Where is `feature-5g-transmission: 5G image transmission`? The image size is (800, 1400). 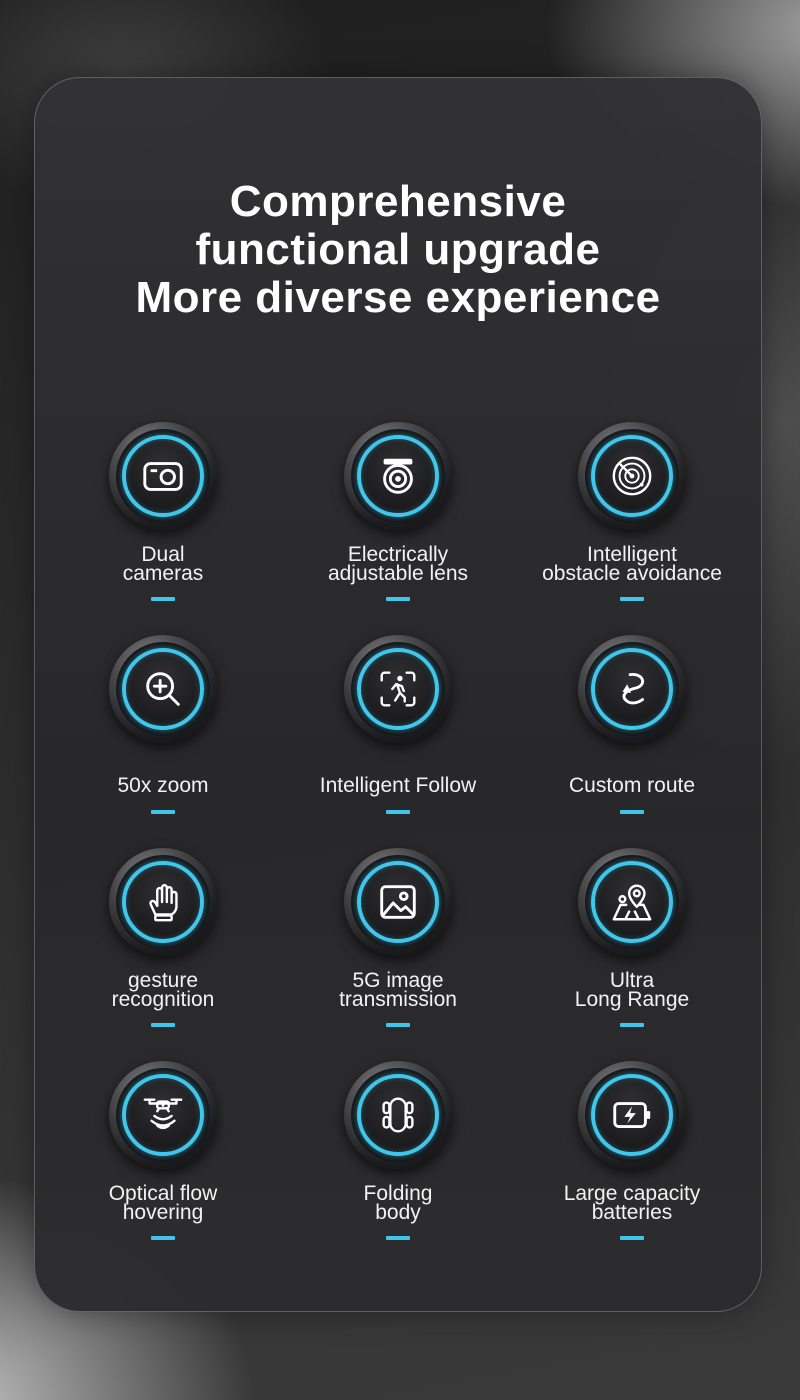 feature-5g-transmission: 5G image transmission is located at coordinates (398, 943).